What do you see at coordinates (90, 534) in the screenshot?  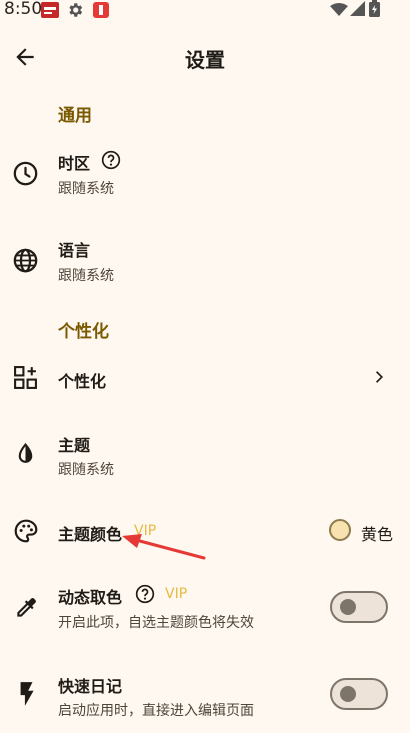 I see `theme-color-title: 主题颜色` at bounding box center [90, 534].